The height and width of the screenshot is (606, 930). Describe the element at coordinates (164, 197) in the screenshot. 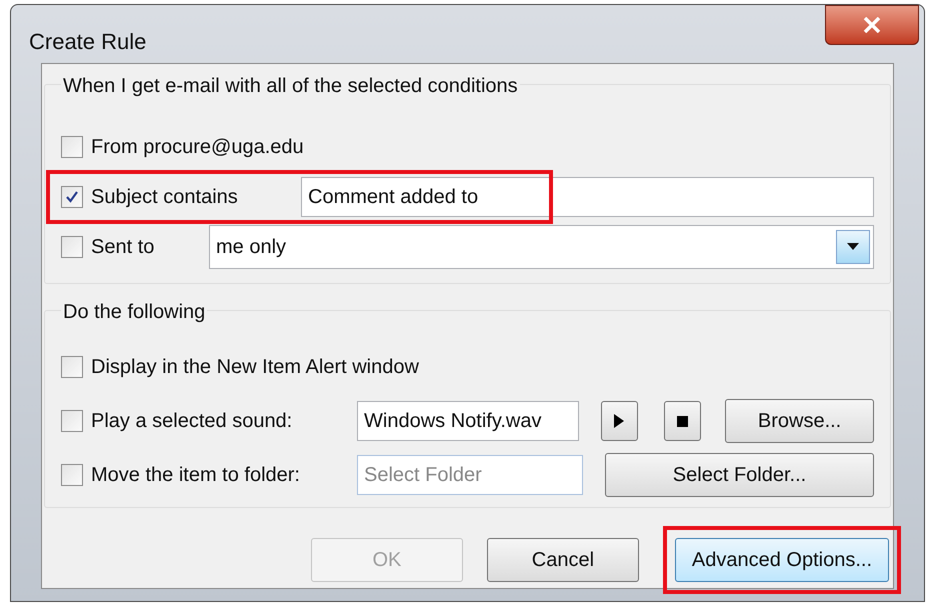

I see `condition-label: Subject contains` at that location.